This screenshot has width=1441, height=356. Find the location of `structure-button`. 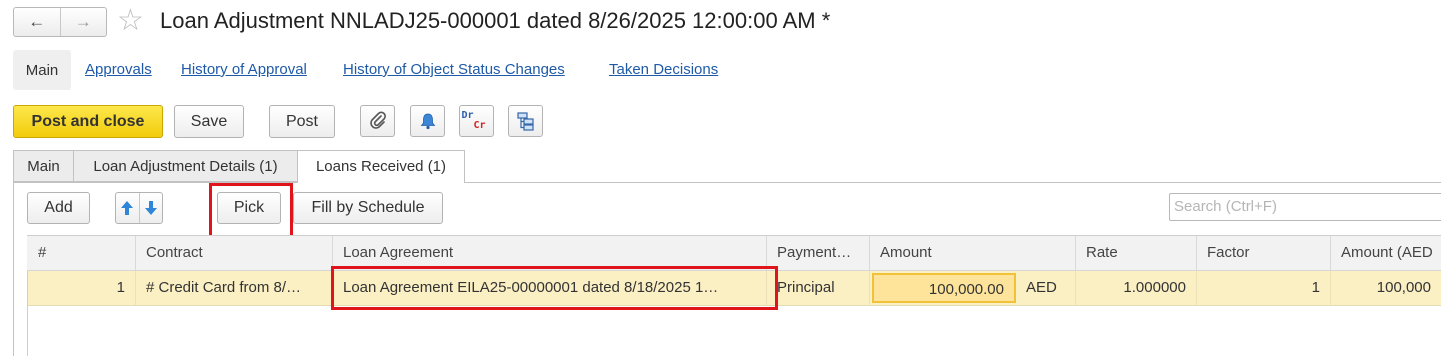

structure-button is located at coordinates (525, 121).